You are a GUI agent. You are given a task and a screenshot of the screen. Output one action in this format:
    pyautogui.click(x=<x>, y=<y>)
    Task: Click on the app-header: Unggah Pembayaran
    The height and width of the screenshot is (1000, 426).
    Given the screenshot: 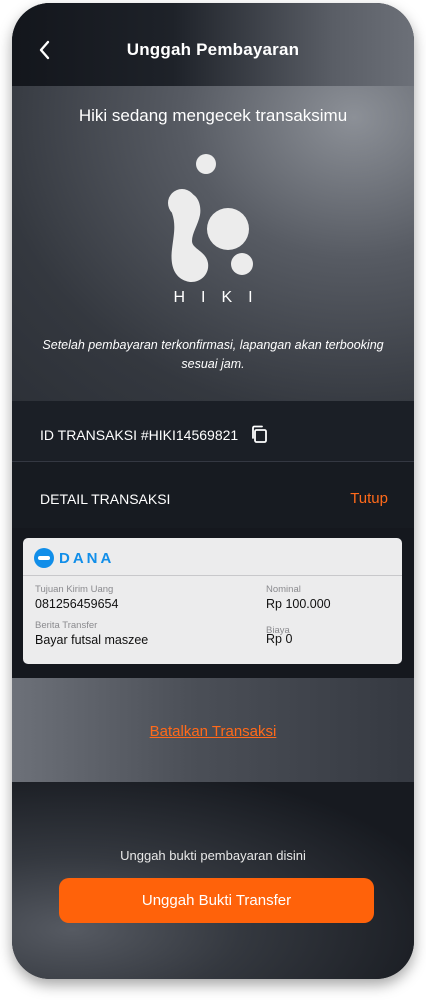 What is the action you would take?
    pyautogui.click(x=213, y=44)
    